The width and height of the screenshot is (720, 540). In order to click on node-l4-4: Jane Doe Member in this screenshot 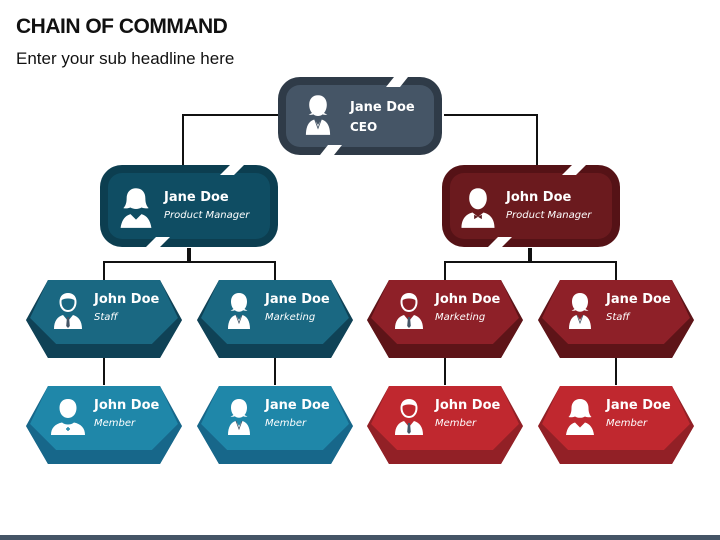, I will do `click(616, 424)`.